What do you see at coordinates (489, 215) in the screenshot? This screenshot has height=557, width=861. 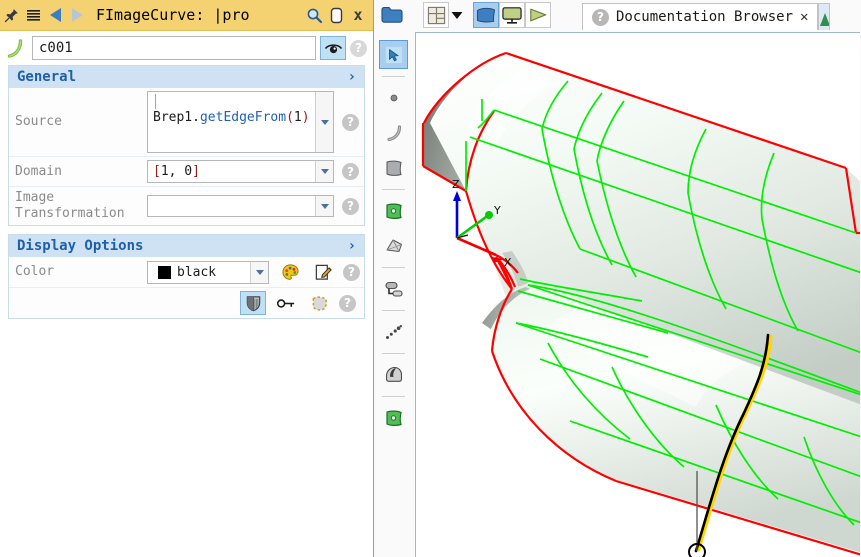 I see `axis-y-arrow` at bounding box center [489, 215].